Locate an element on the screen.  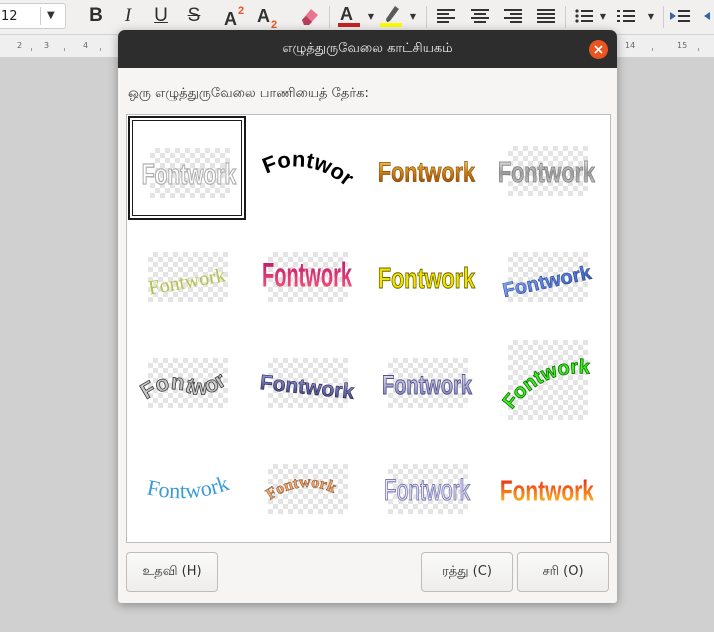
ruler-number: 14 is located at coordinates (630, 45).